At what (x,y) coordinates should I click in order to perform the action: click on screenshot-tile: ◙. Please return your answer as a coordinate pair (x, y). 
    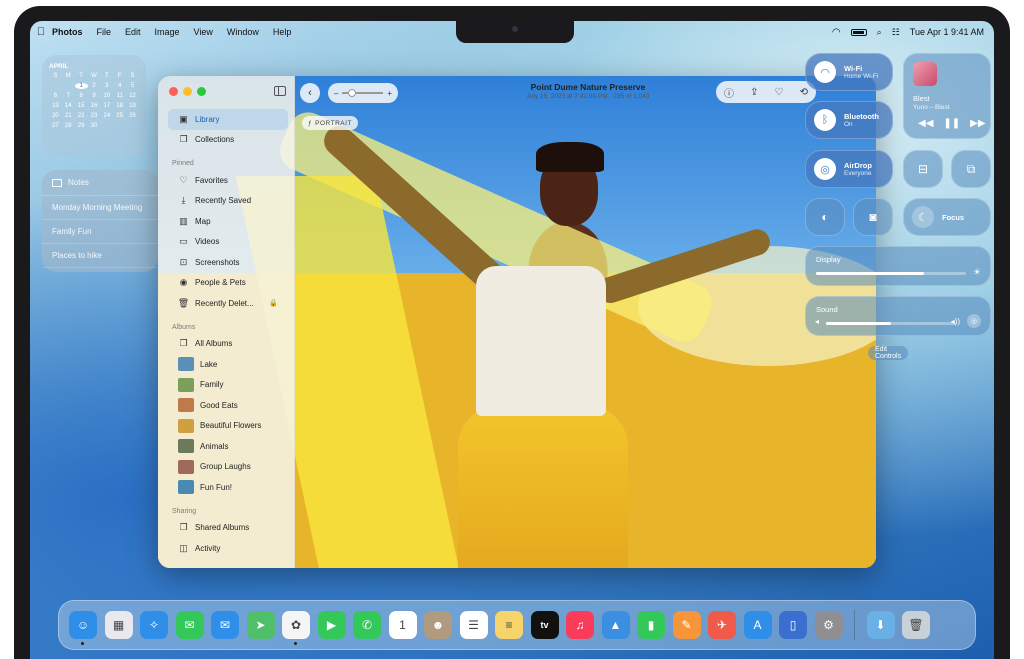
    Looking at the image, I should click on (873, 217).